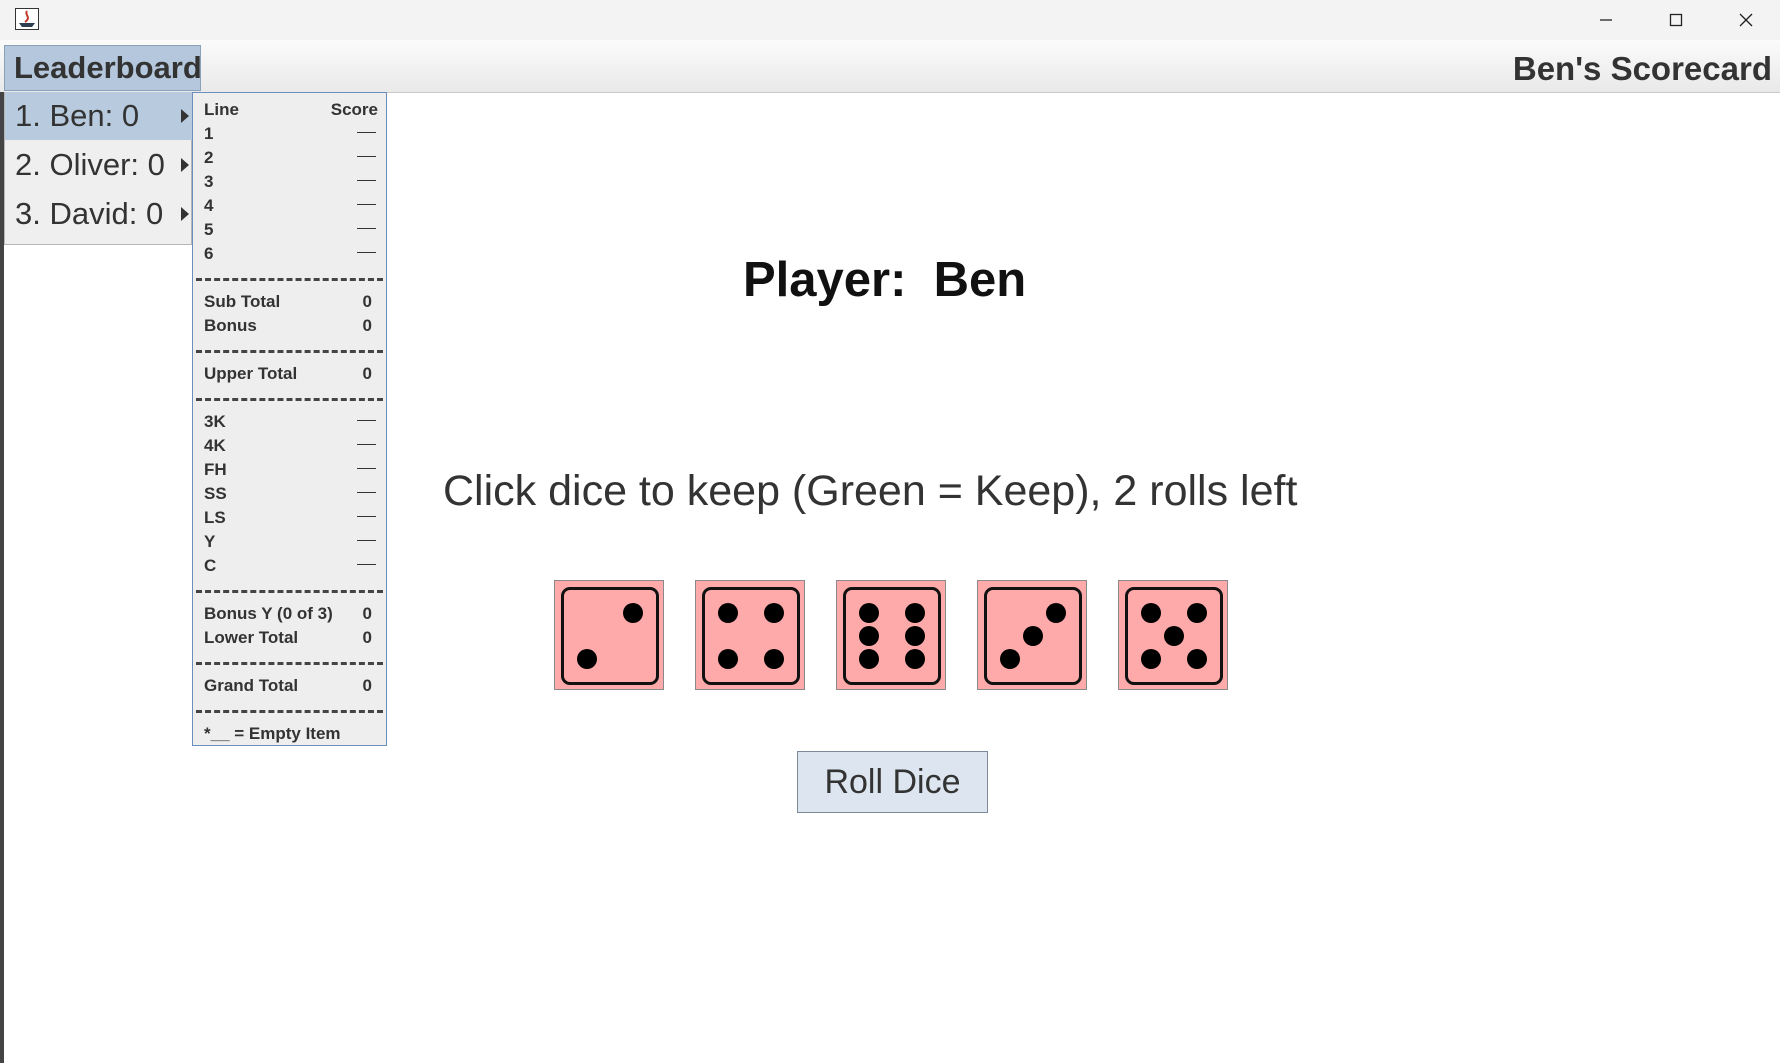 Image resolution: width=1780 pixels, height=1063 pixels. I want to click on line-label: LS, so click(215, 517).